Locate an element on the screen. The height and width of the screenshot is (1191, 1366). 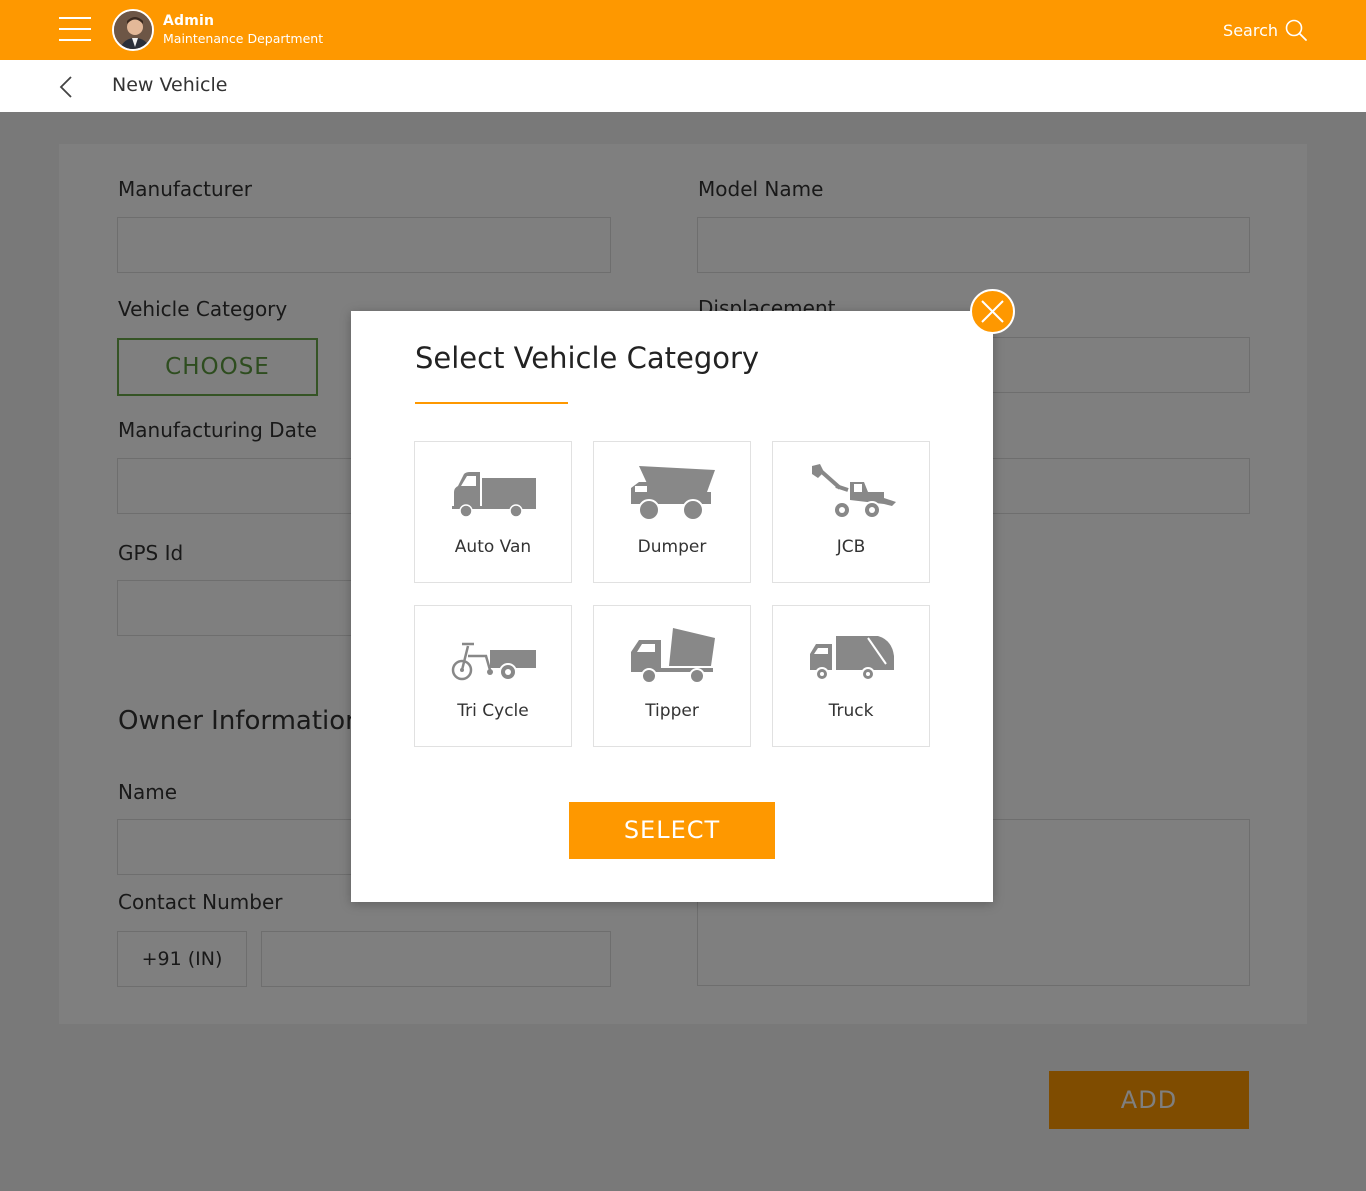
close-modal-button is located at coordinates (992, 311).